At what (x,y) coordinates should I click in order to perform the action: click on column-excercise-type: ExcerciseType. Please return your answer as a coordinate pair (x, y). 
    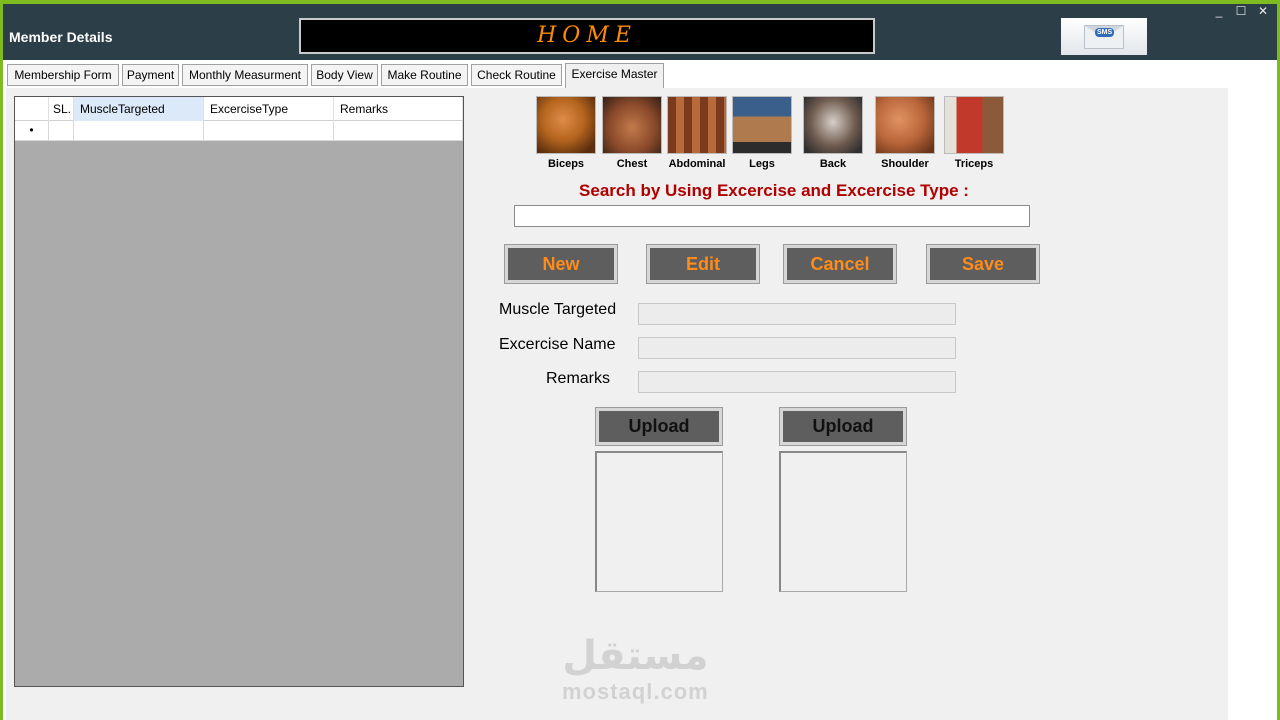
    Looking at the image, I should click on (269, 109).